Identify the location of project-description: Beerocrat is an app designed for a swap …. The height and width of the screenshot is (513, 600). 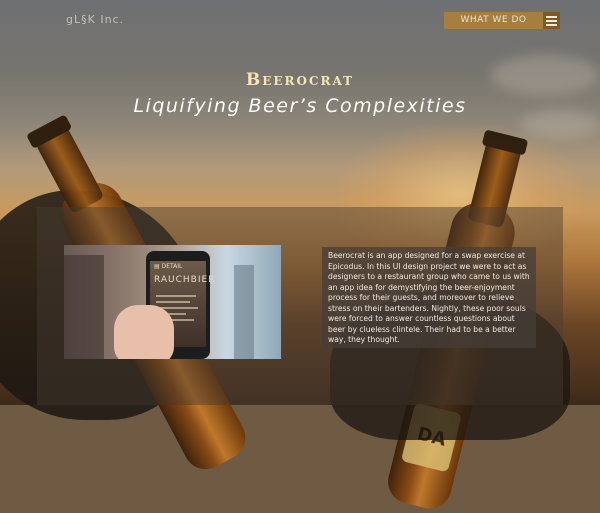
(429, 297).